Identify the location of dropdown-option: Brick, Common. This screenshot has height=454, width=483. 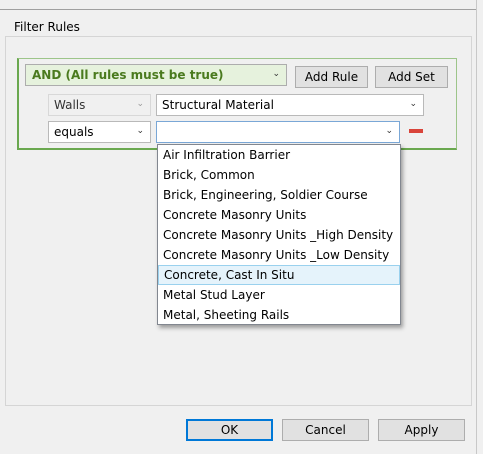
(279, 175).